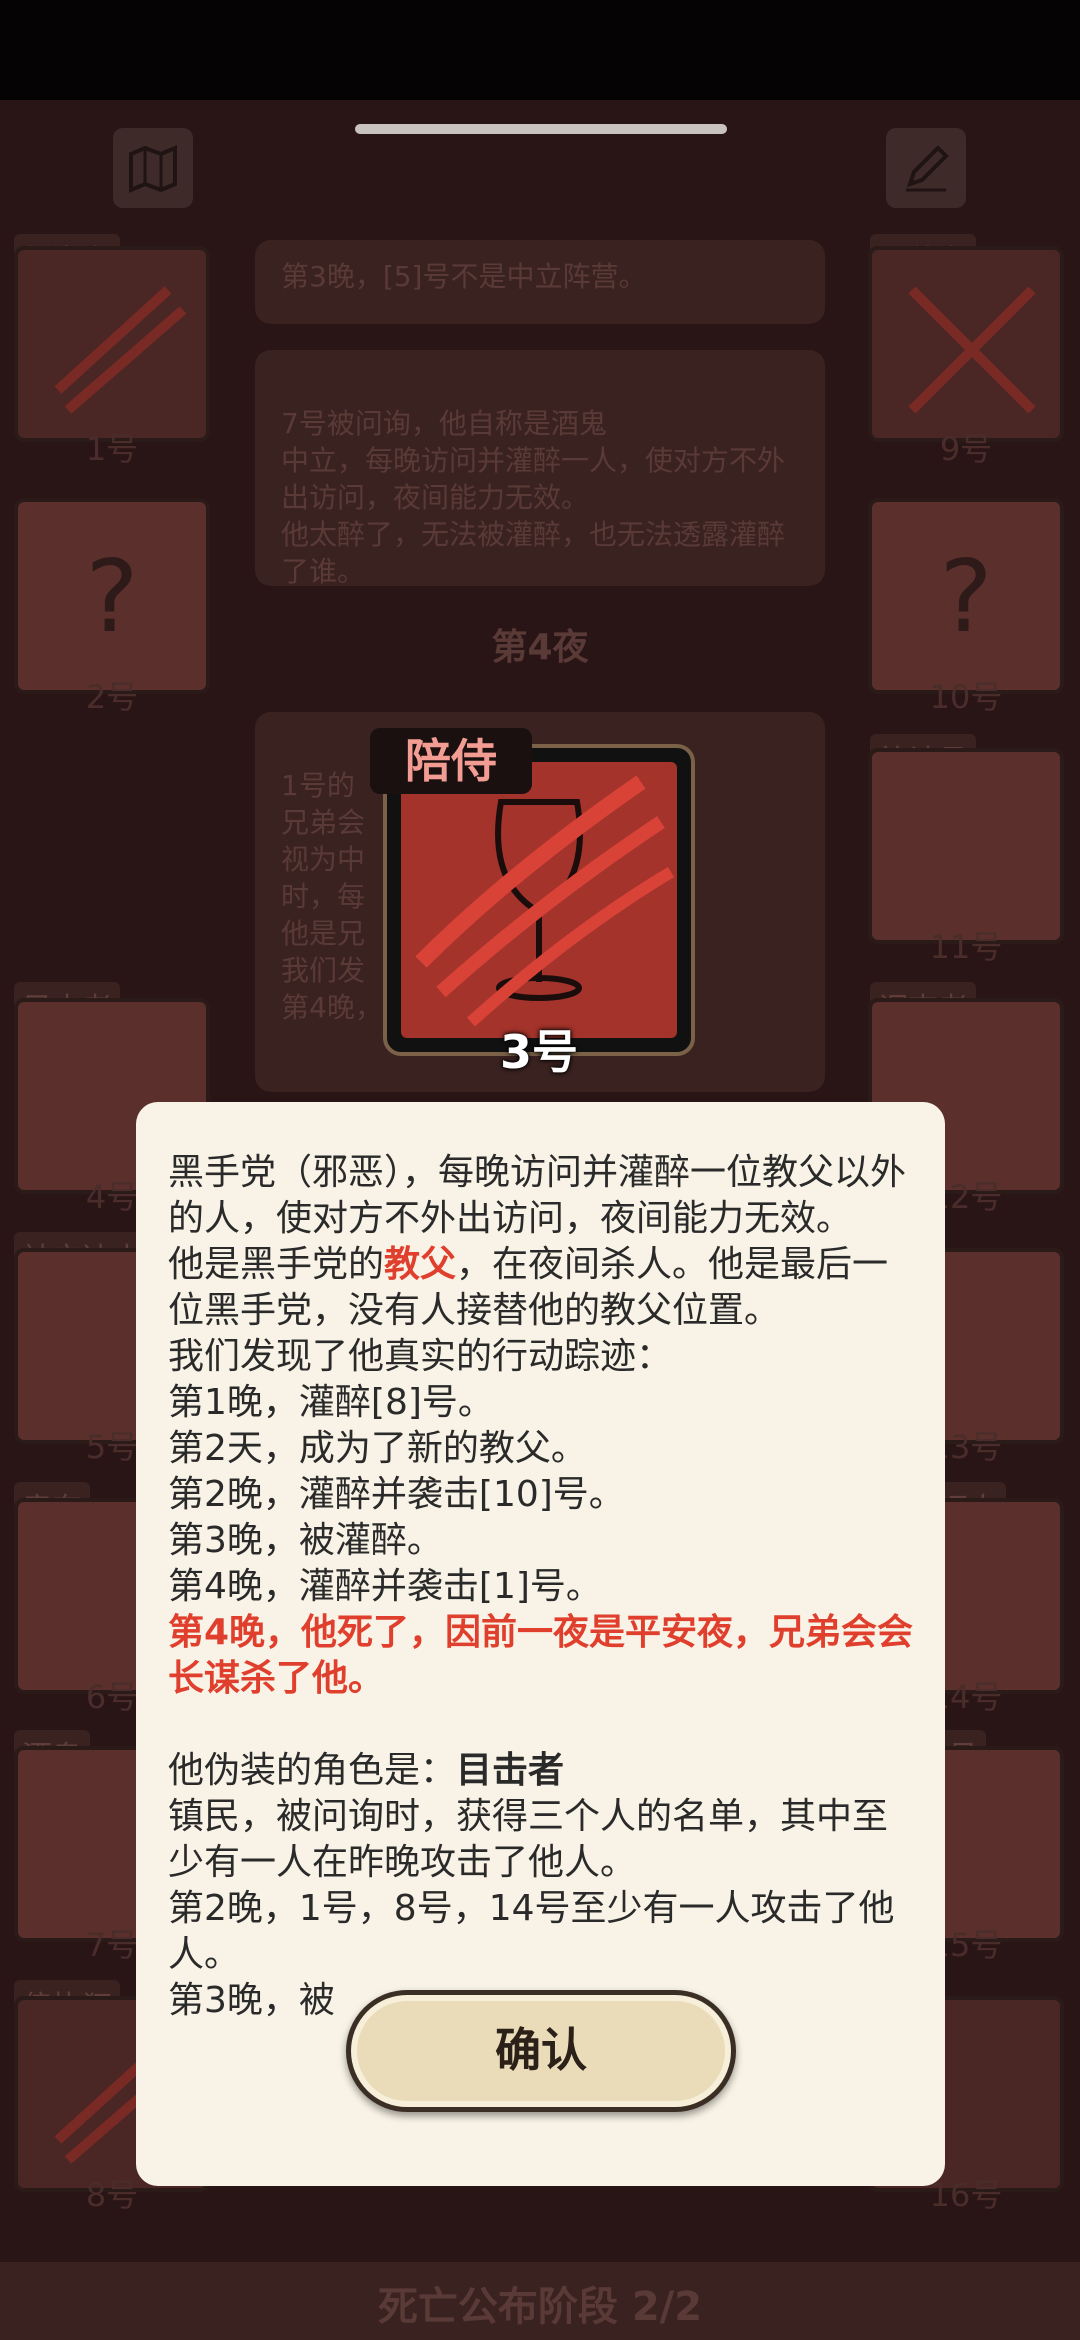 This screenshot has height=2340, width=1080. What do you see at coordinates (926, 168) in the screenshot?
I see `pencil-icon` at bounding box center [926, 168].